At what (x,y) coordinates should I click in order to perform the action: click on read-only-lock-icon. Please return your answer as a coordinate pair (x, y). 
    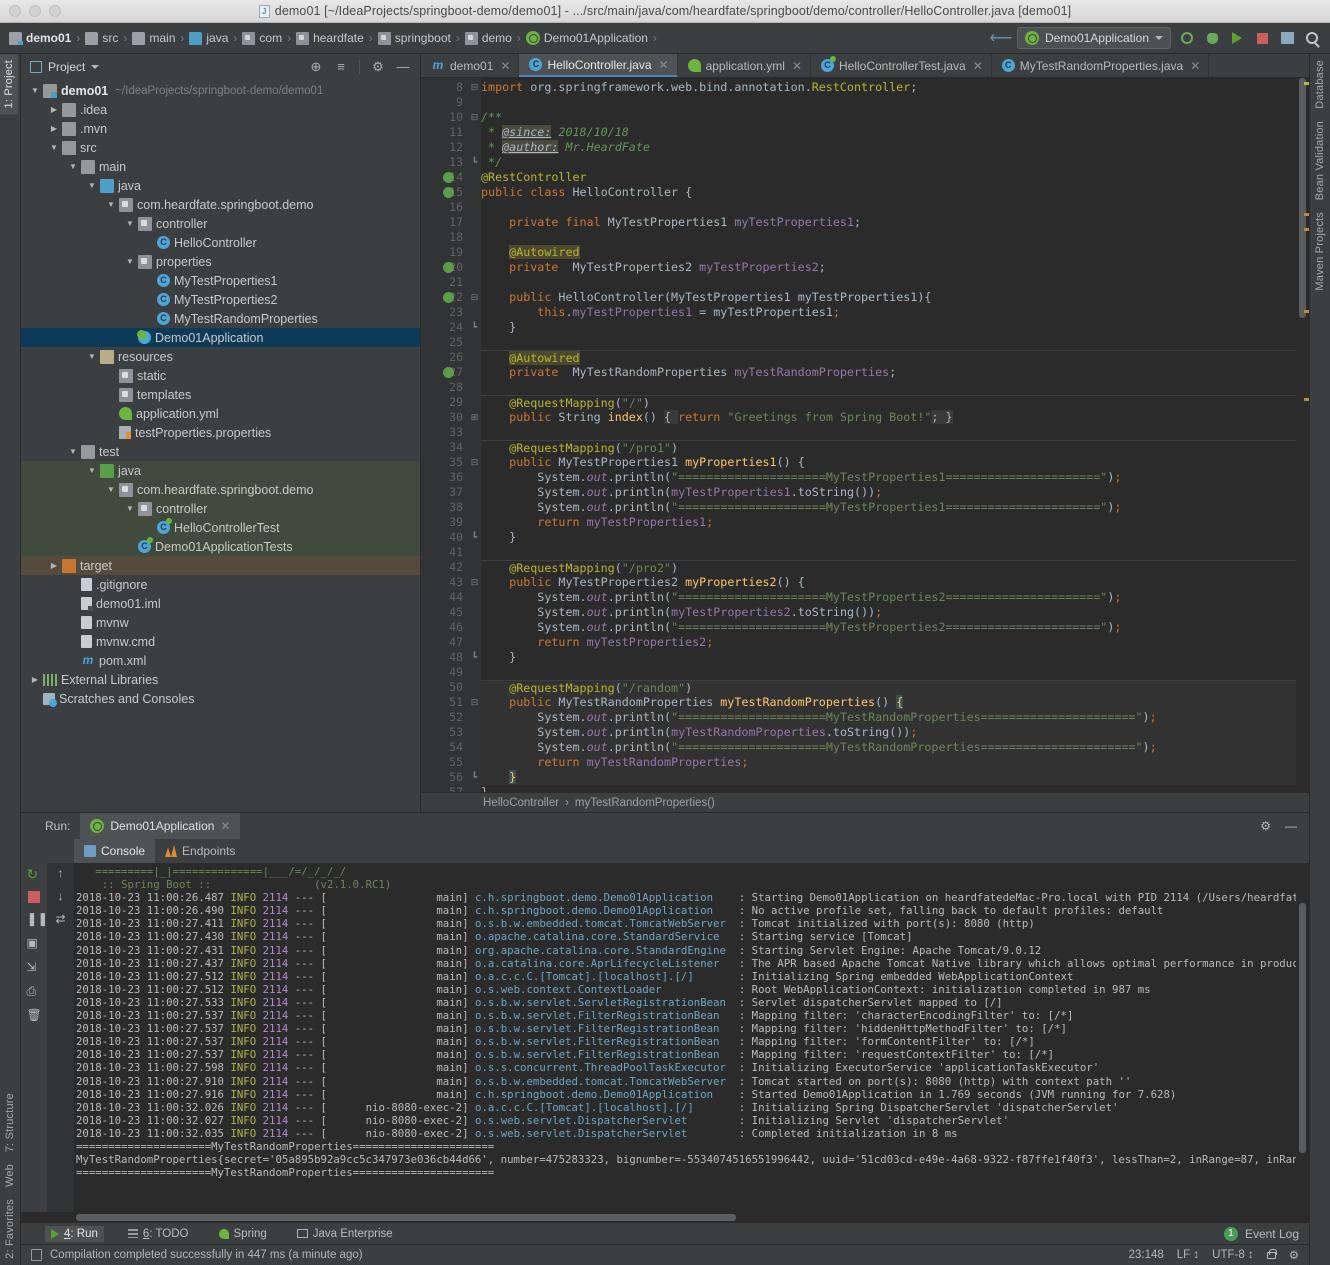
    Looking at the image, I should click on (1272, 1253).